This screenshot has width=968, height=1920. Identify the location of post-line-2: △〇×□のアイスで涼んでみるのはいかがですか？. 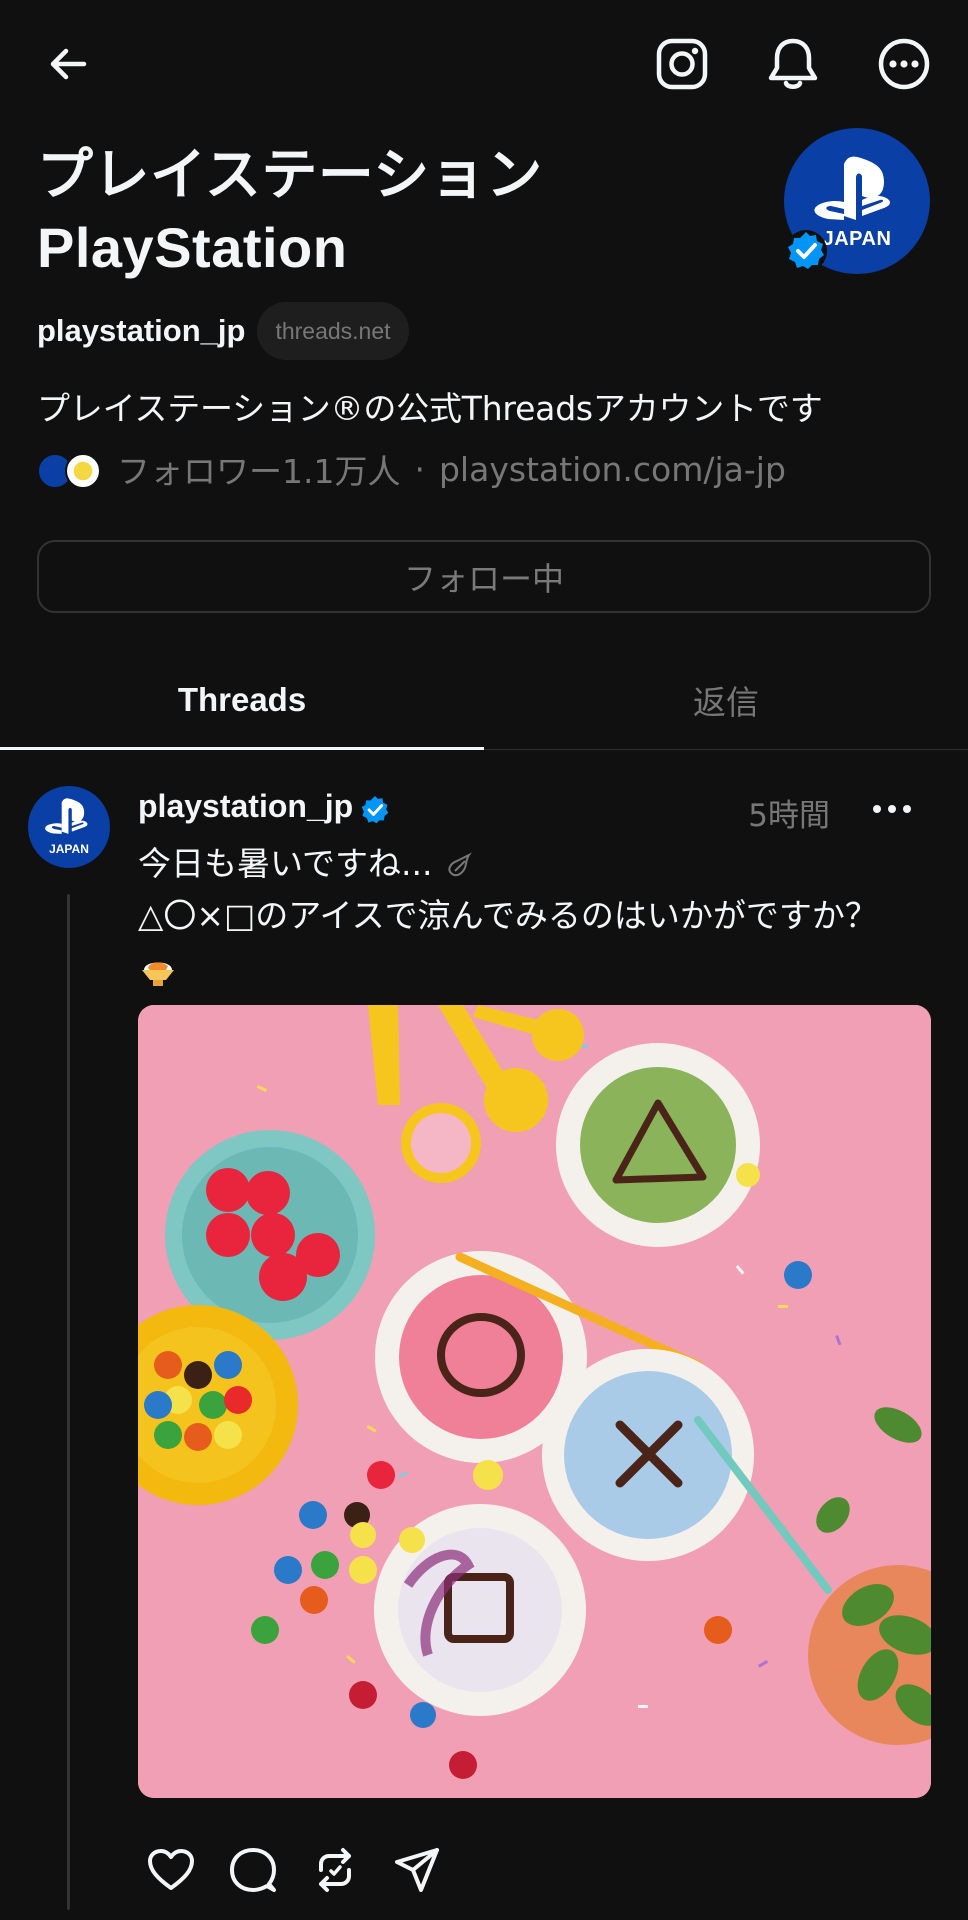
(508, 915).